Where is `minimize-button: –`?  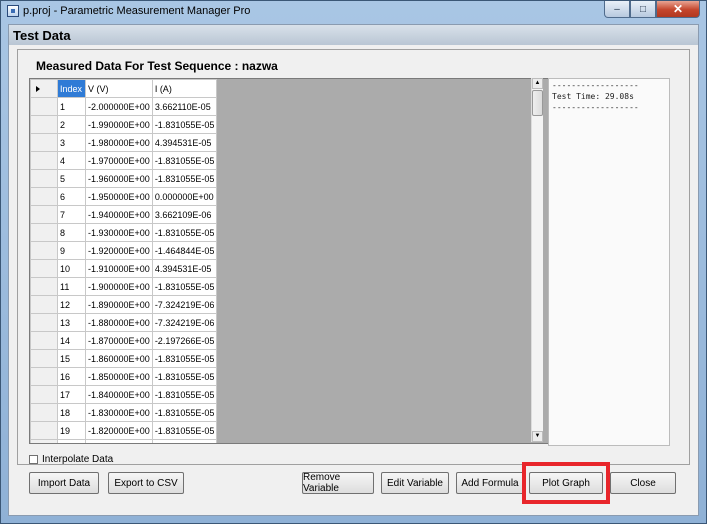 minimize-button: – is located at coordinates (617, 9).